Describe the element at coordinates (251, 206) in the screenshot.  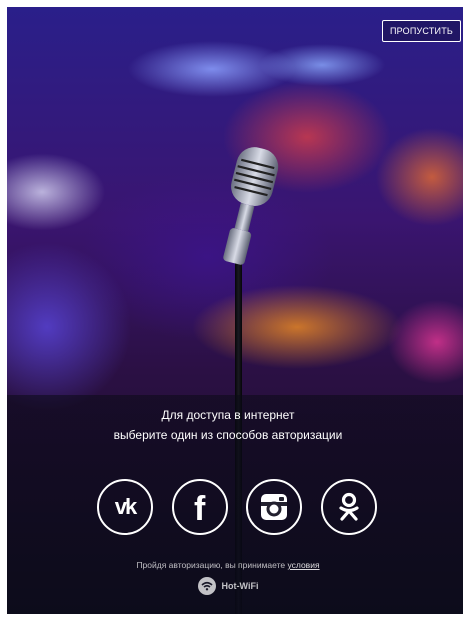
I see `microphone-image` at that location.